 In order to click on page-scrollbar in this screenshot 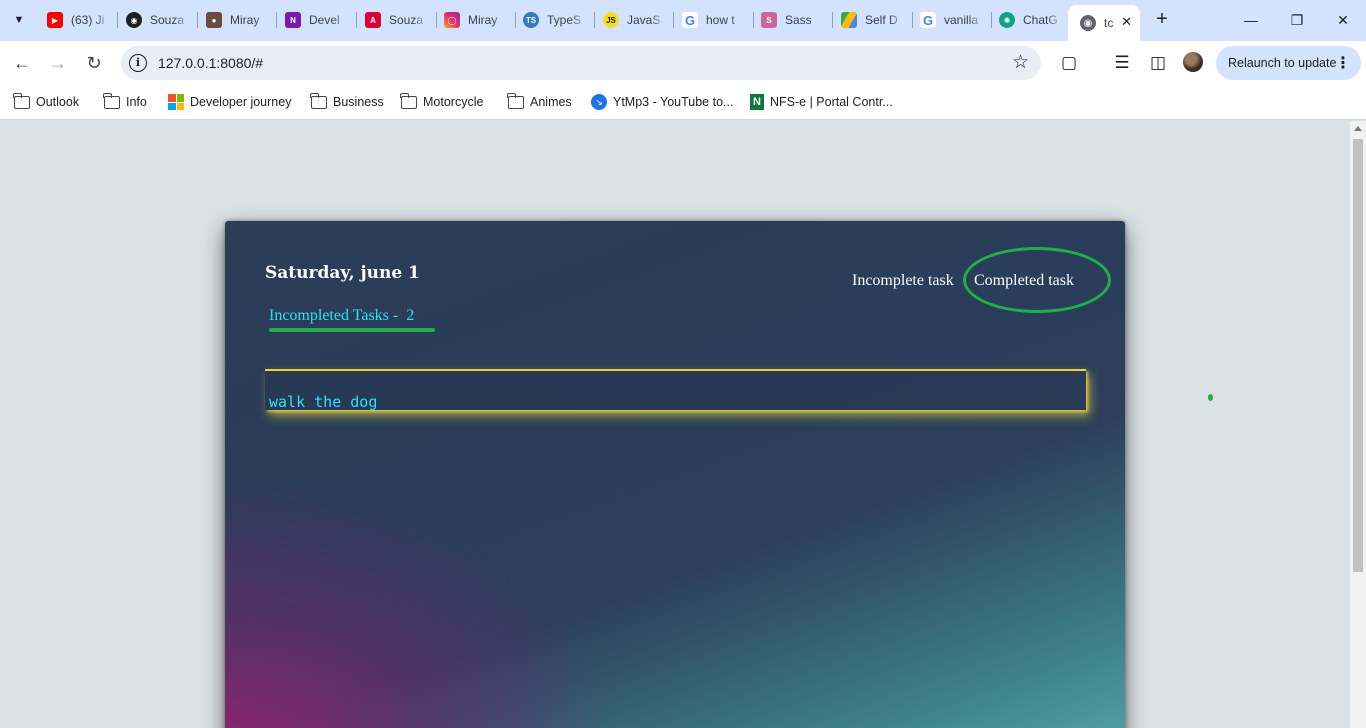, I will do `click(1358, 424)`.